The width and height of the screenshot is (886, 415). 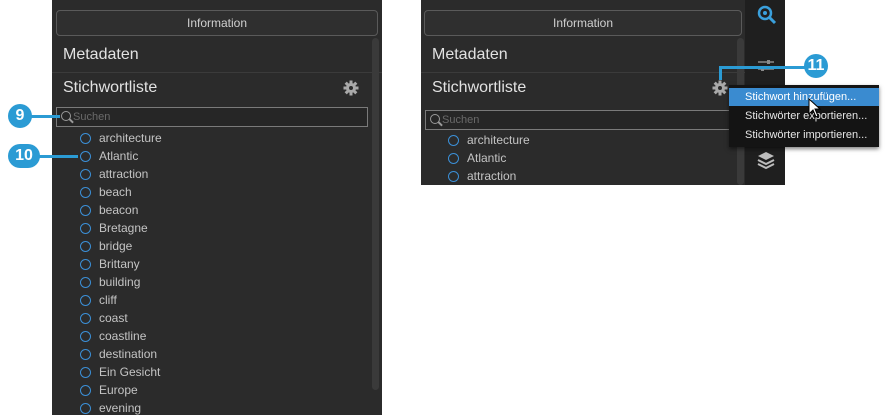 I want to click on keyword-item: bridge, so click(x=121, y=246).